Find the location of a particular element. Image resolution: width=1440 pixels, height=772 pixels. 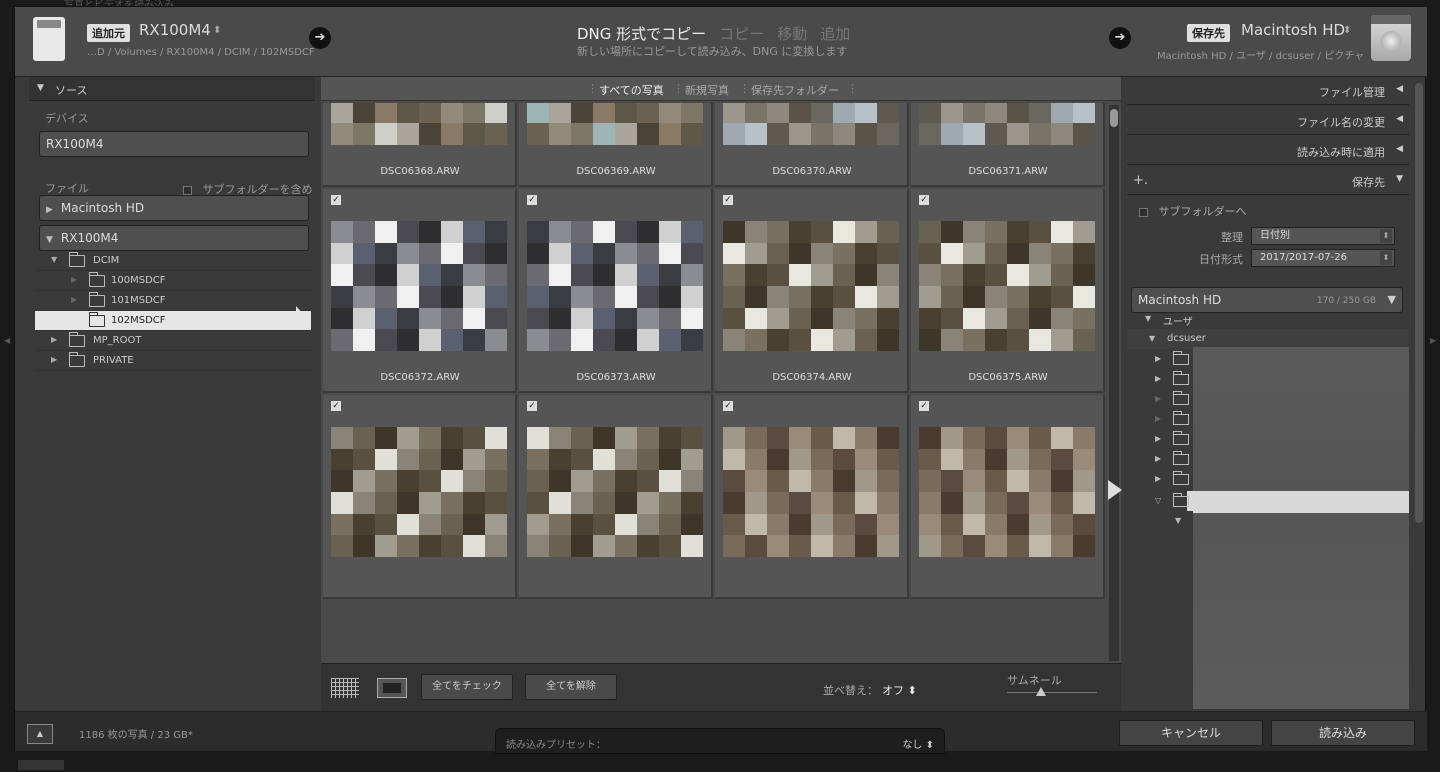

apply-during-import-header: 読み込み時に適用 ◀ is located at coordinates (1268, 151).